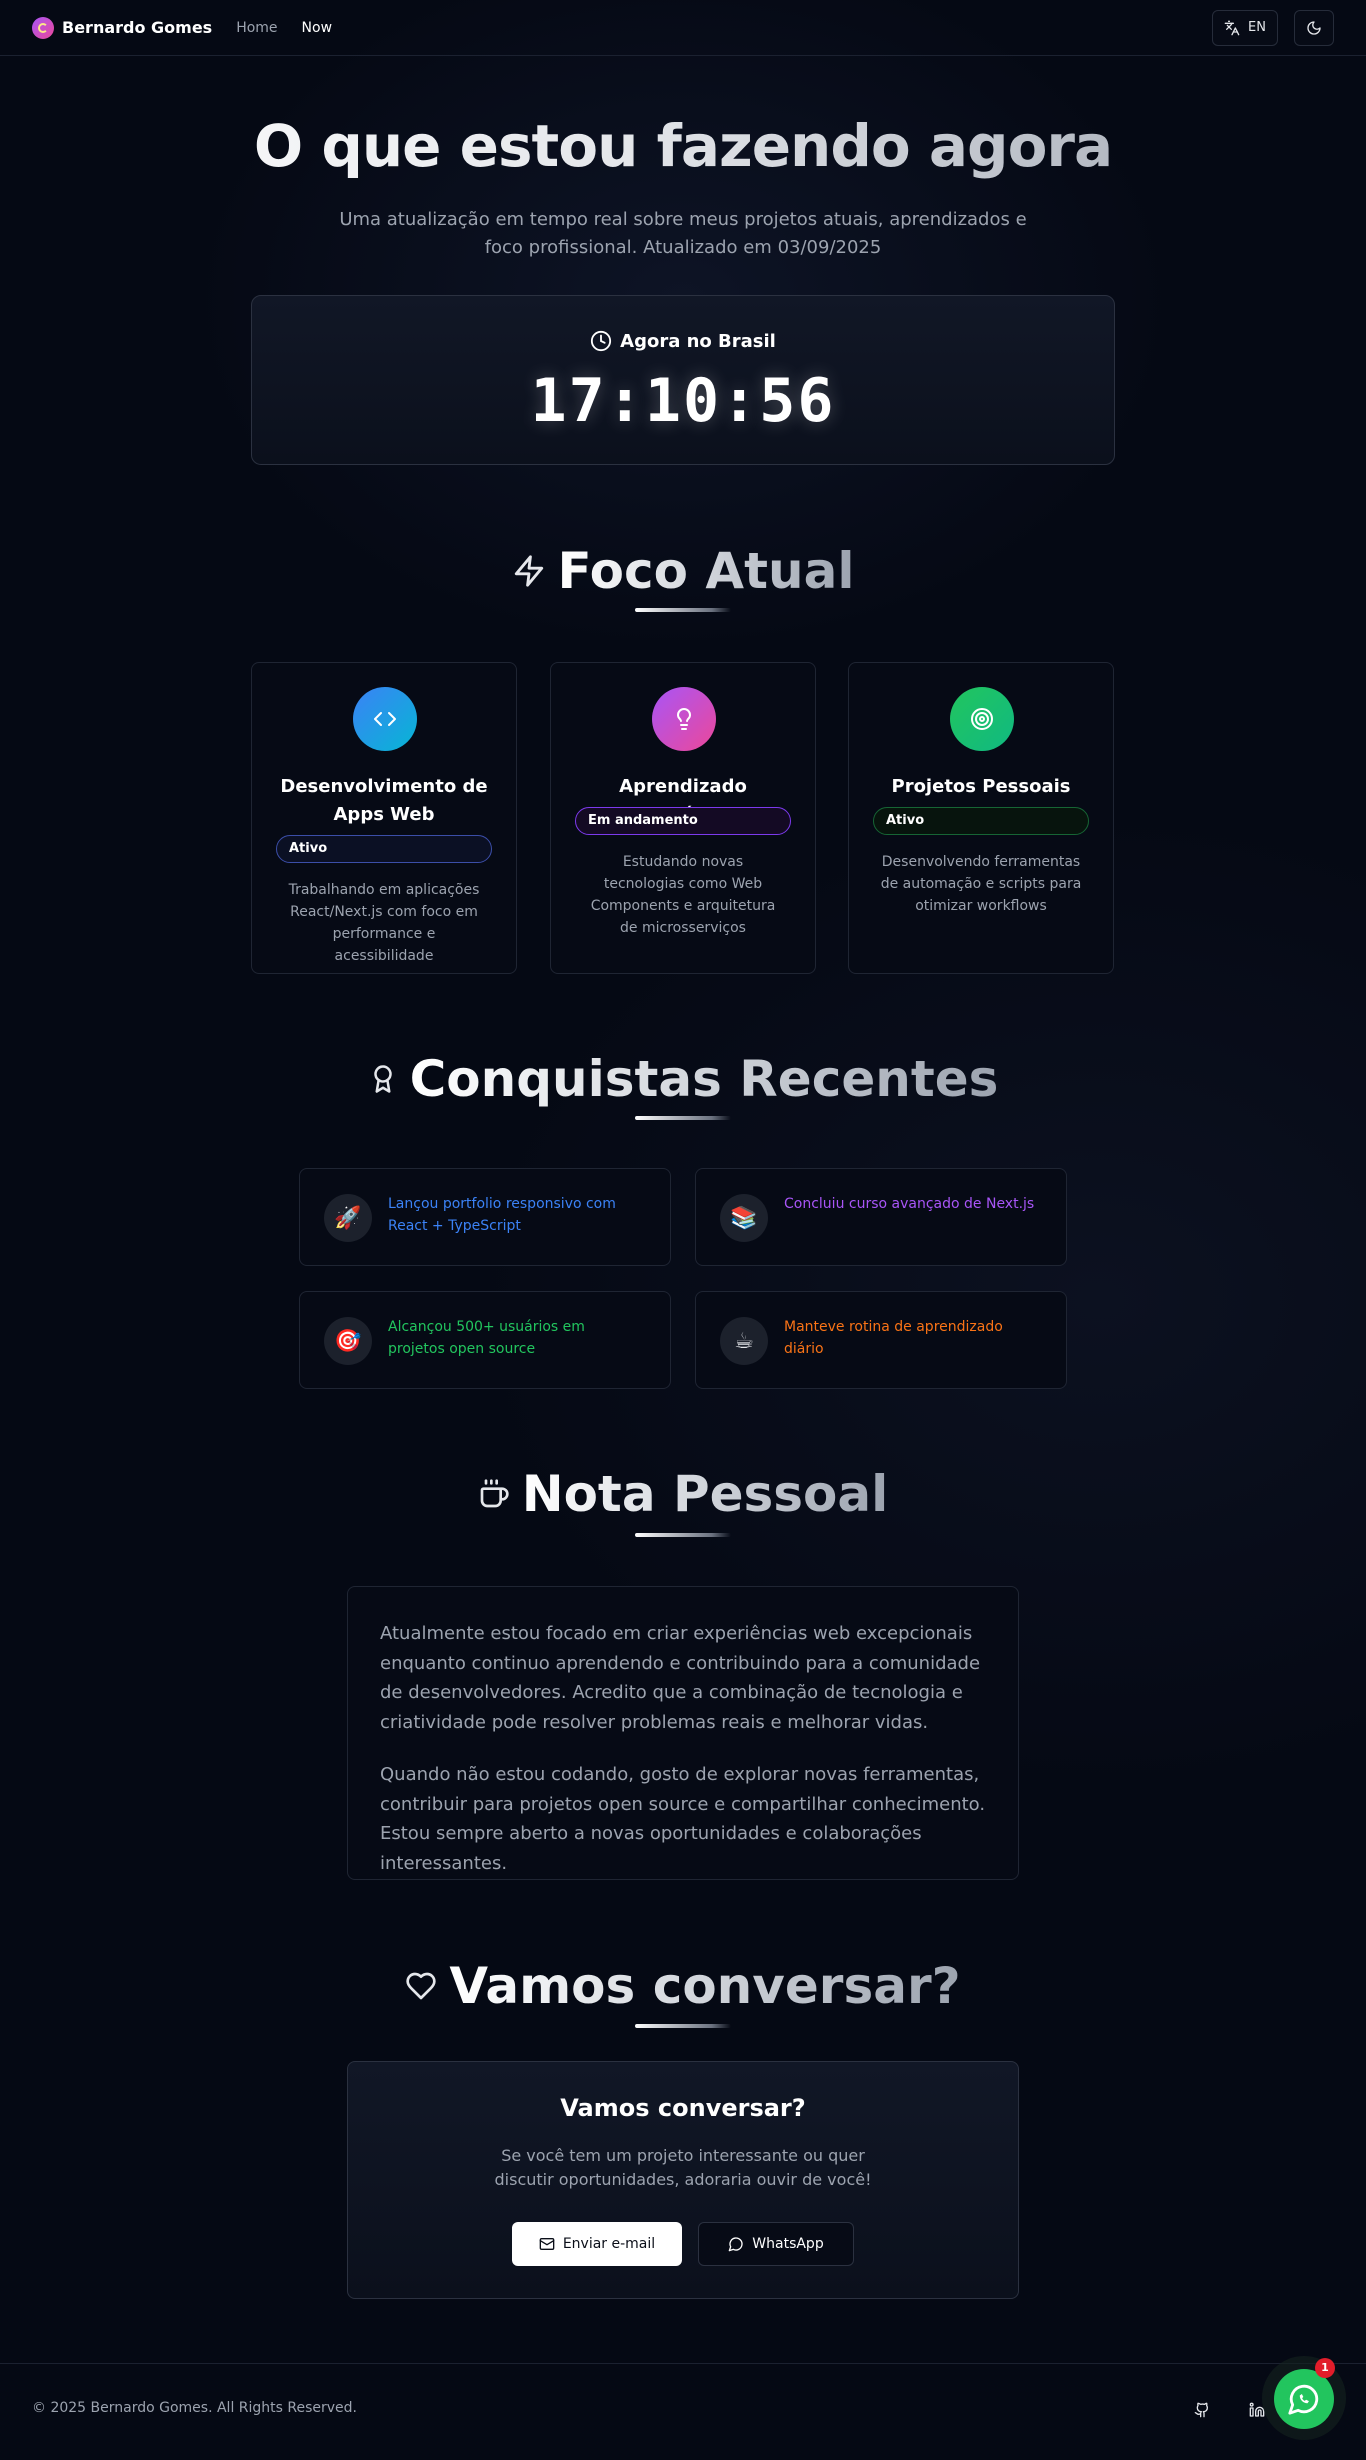 The height and width of the screenshot is (2460, 1366). What do you see at coordinates (683, 401) in the screenshot?
I see `clock-time: 17:10:56` at bounding box center [683, 401].